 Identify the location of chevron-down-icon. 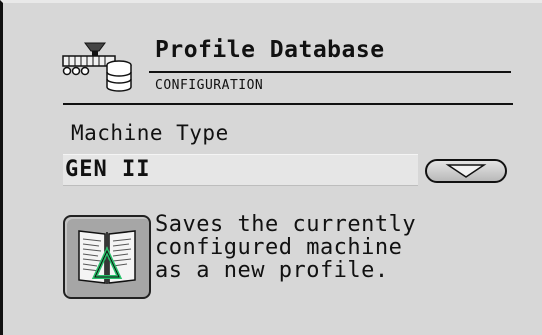
(466, 171).